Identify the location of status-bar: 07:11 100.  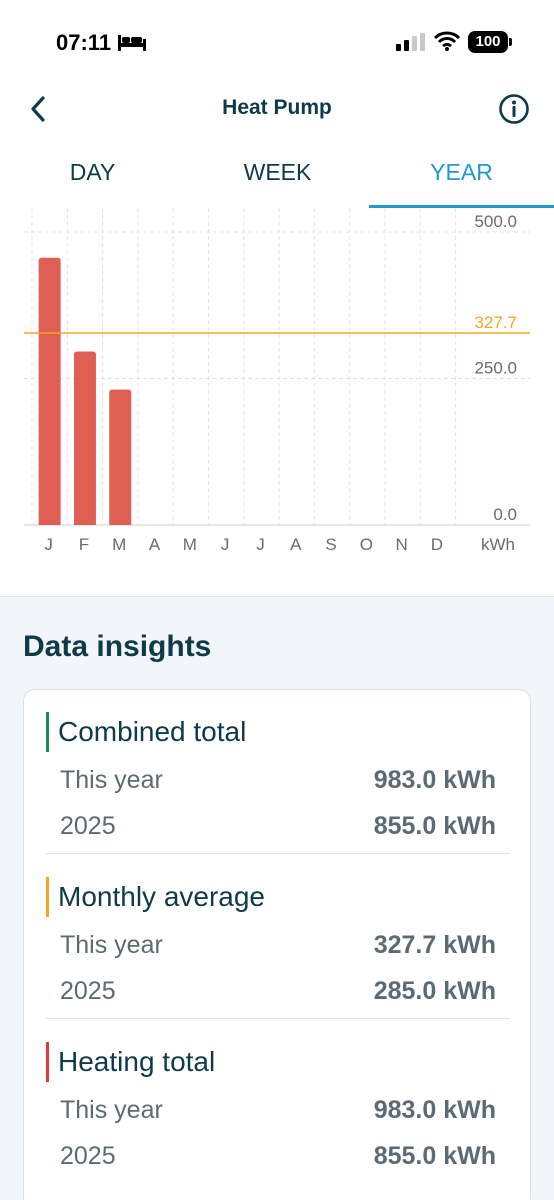
(277, 42).